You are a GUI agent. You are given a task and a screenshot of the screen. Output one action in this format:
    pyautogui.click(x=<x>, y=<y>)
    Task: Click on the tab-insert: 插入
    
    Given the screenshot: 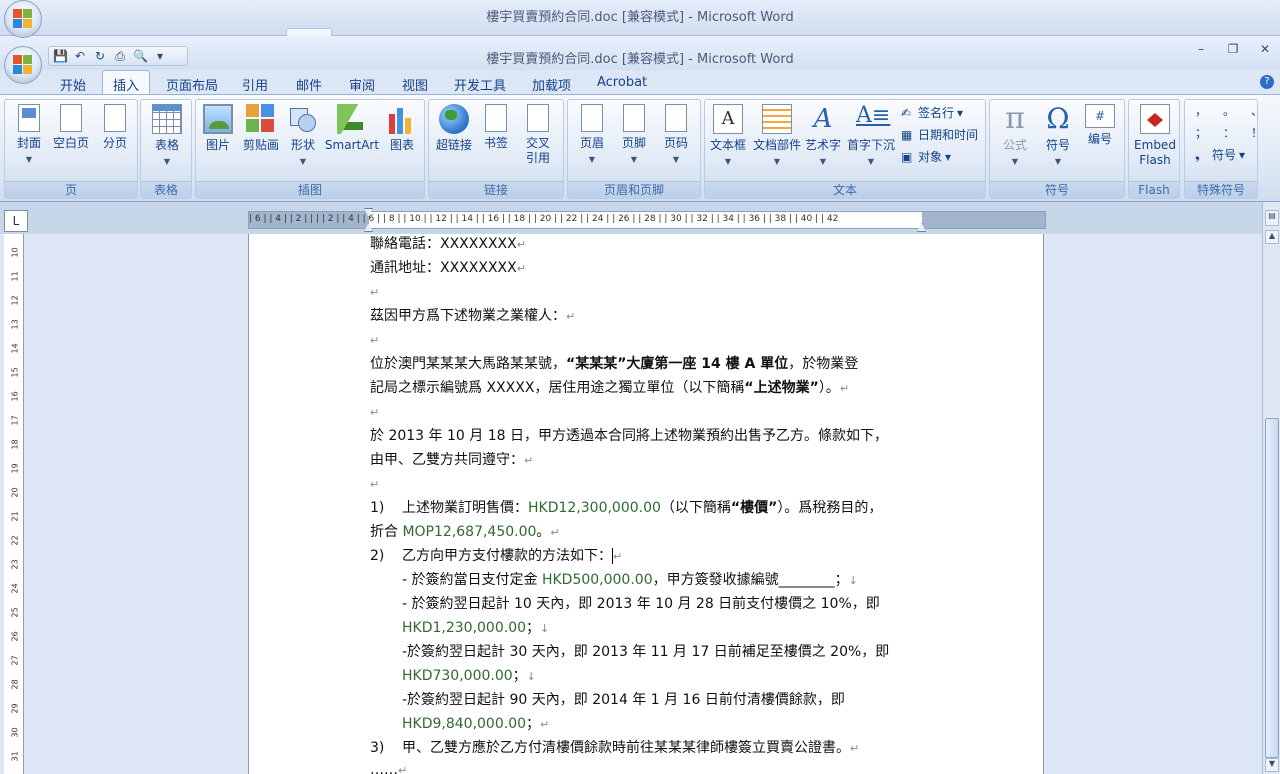 What is the action you would take?
    pyautogui.click(x=126, y=83)
    